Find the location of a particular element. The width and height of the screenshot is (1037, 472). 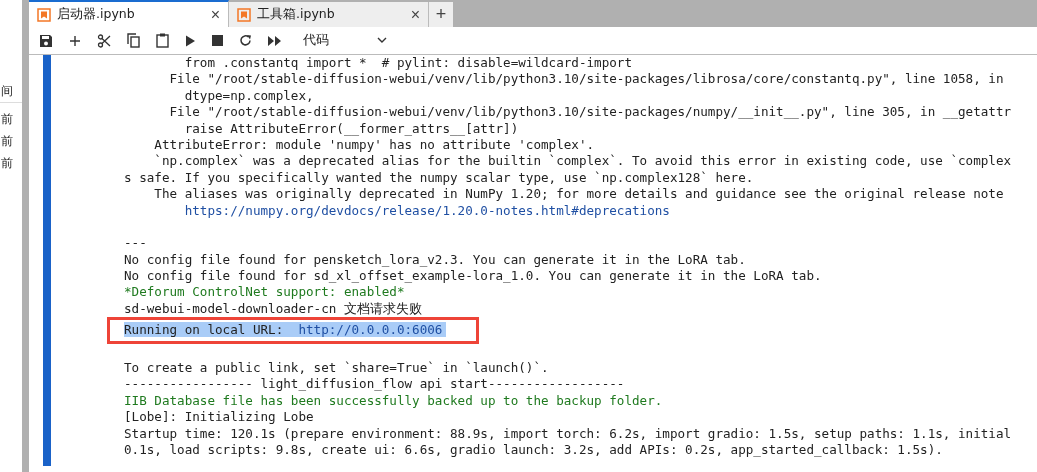

output-line: --- is located at coordinates (136, 243).